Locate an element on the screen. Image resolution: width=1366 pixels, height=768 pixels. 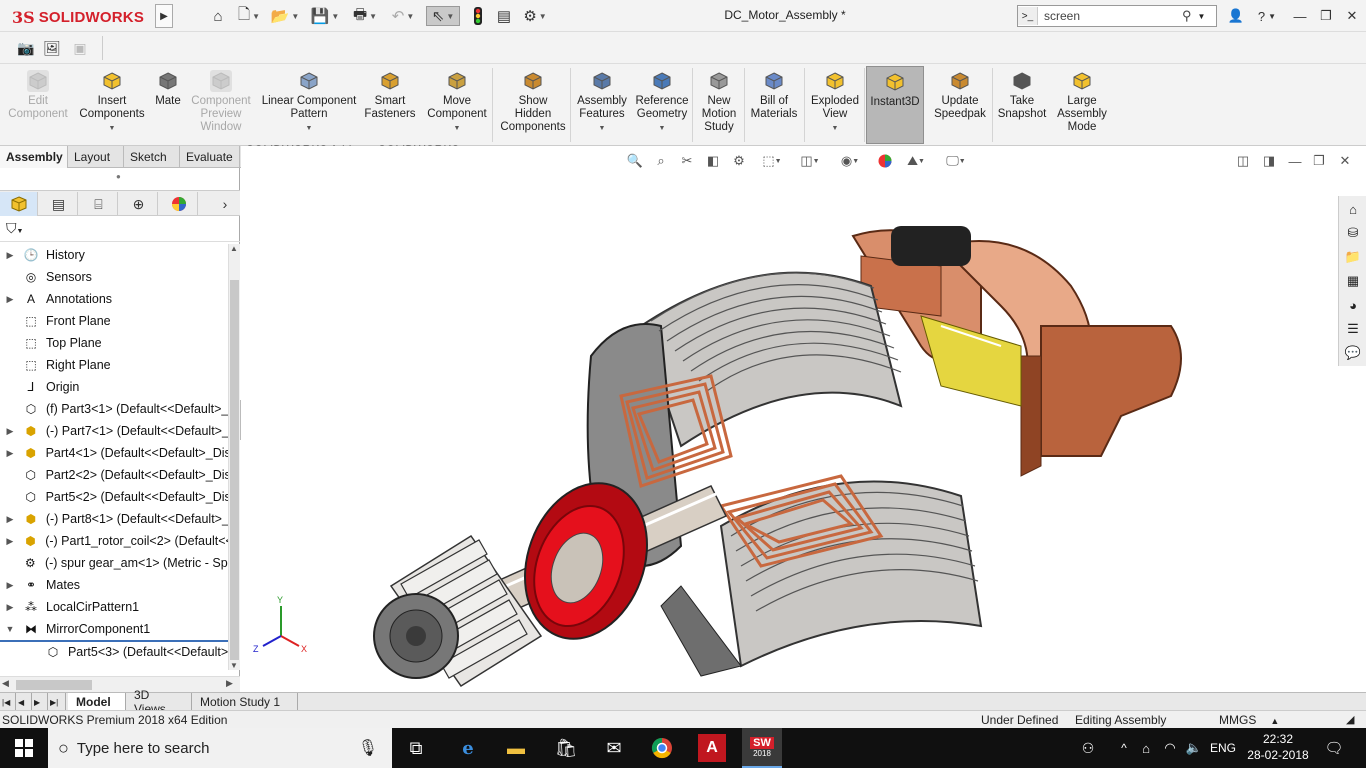
command-exploded-view-button: Exploded View ▼ is located at coordinates (835, 107).